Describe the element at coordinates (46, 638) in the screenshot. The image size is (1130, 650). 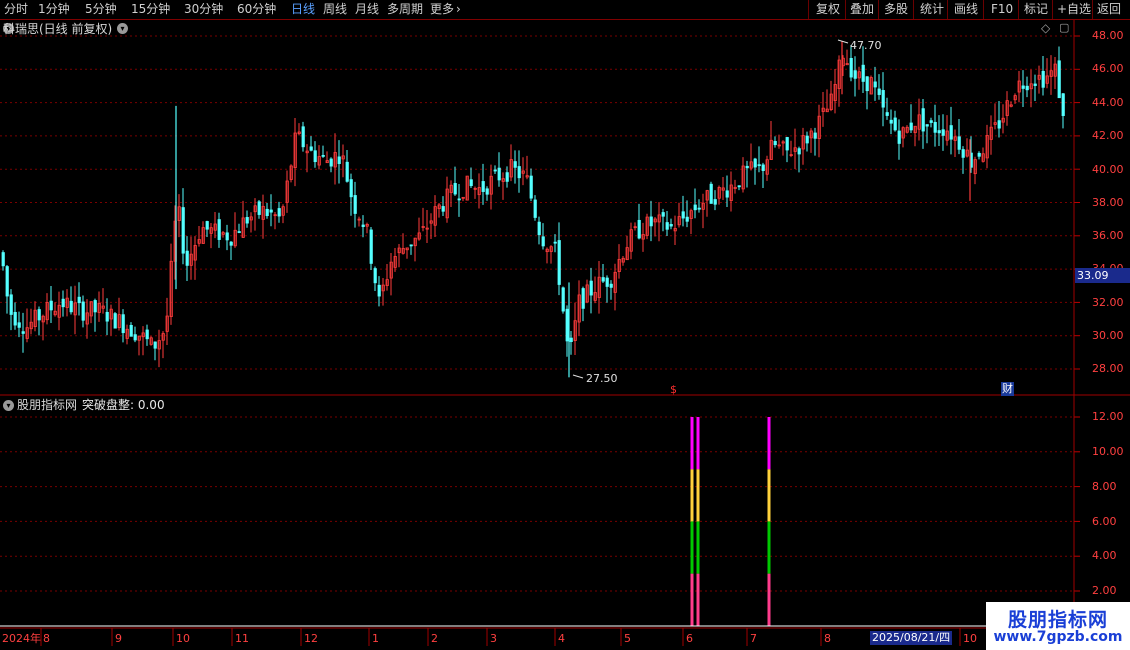
I see `x-tick: 8` at that location.